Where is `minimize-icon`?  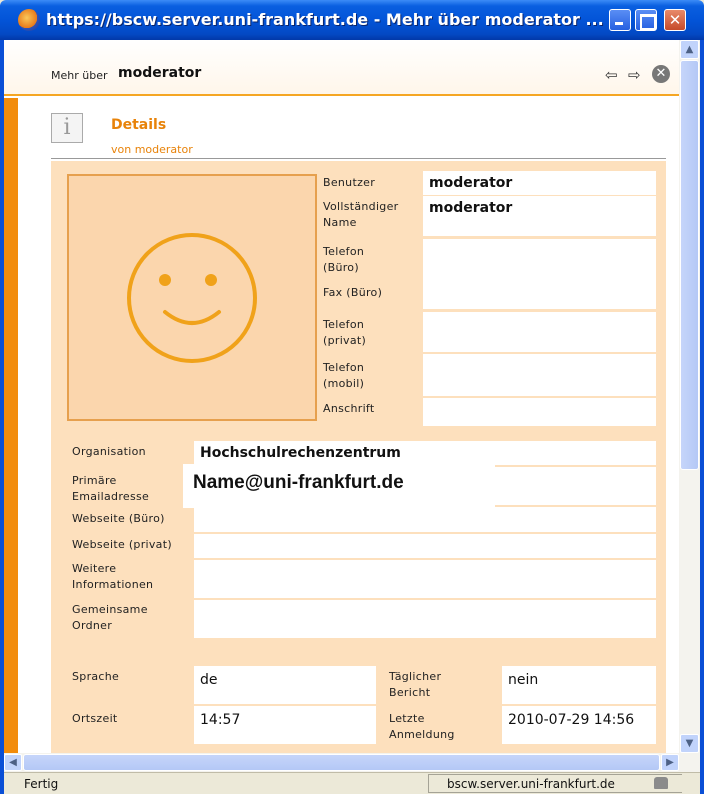 minimize-icon is located at coordinates (620, 20).